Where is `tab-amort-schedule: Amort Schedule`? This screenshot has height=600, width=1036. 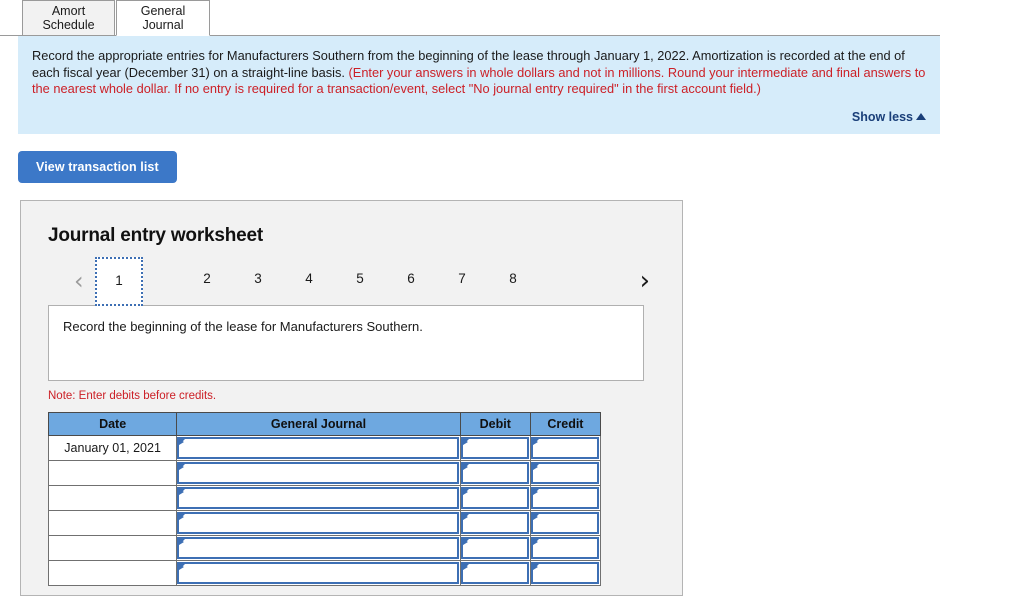 tab-amort-schedule: Amort Schedule is located at coordinates (68, 18).